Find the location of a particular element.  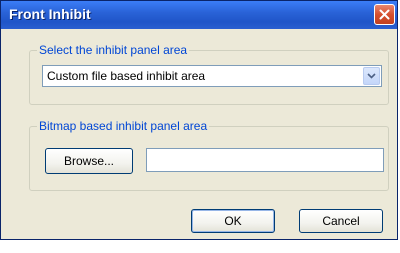

panel-area-group-label: Select the inhibit panel area is located at coordinates (113, 50).